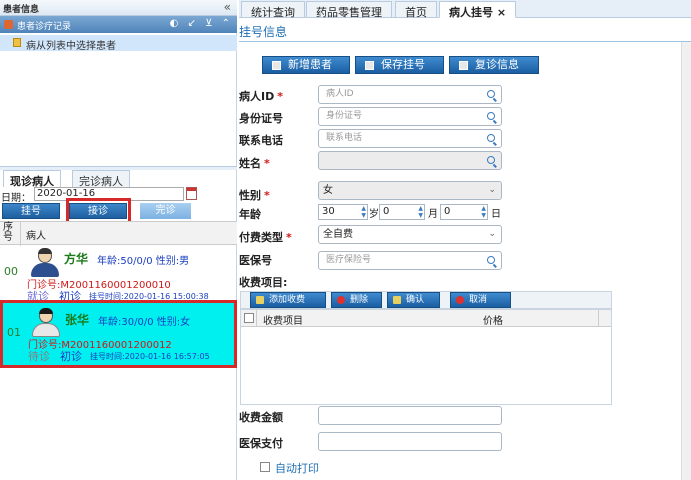 This screenshot has height=480, width=691. What do you see at coordinates (261, 96) in the screenshot?
I see `patient-id-label: 病人ID *` at bounding box center [261, 96].